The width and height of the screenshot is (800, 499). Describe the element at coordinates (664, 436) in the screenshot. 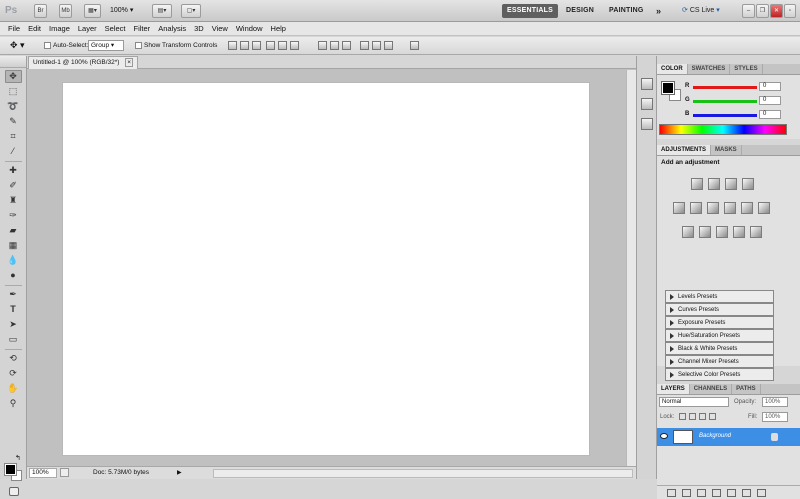

I see `visibility-eye-icon` at that location.